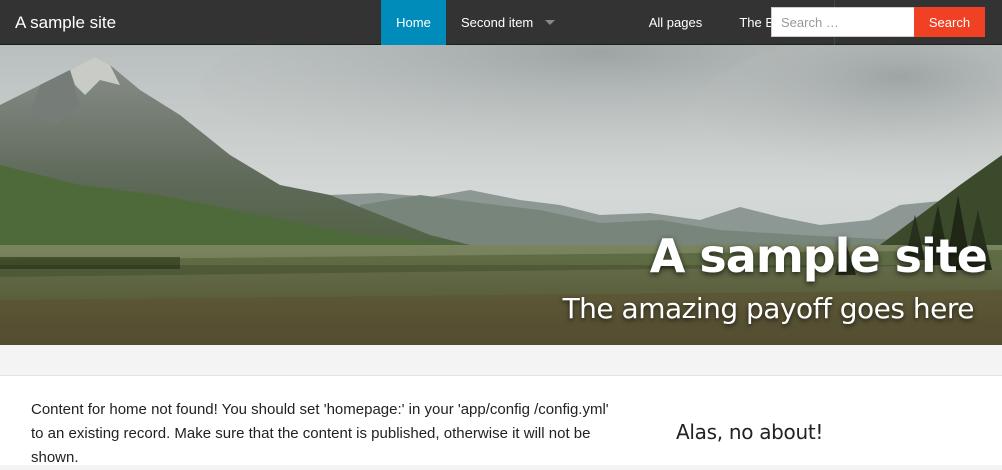  I want to click on nav-item-second-item: Second item, so click(540, 22).